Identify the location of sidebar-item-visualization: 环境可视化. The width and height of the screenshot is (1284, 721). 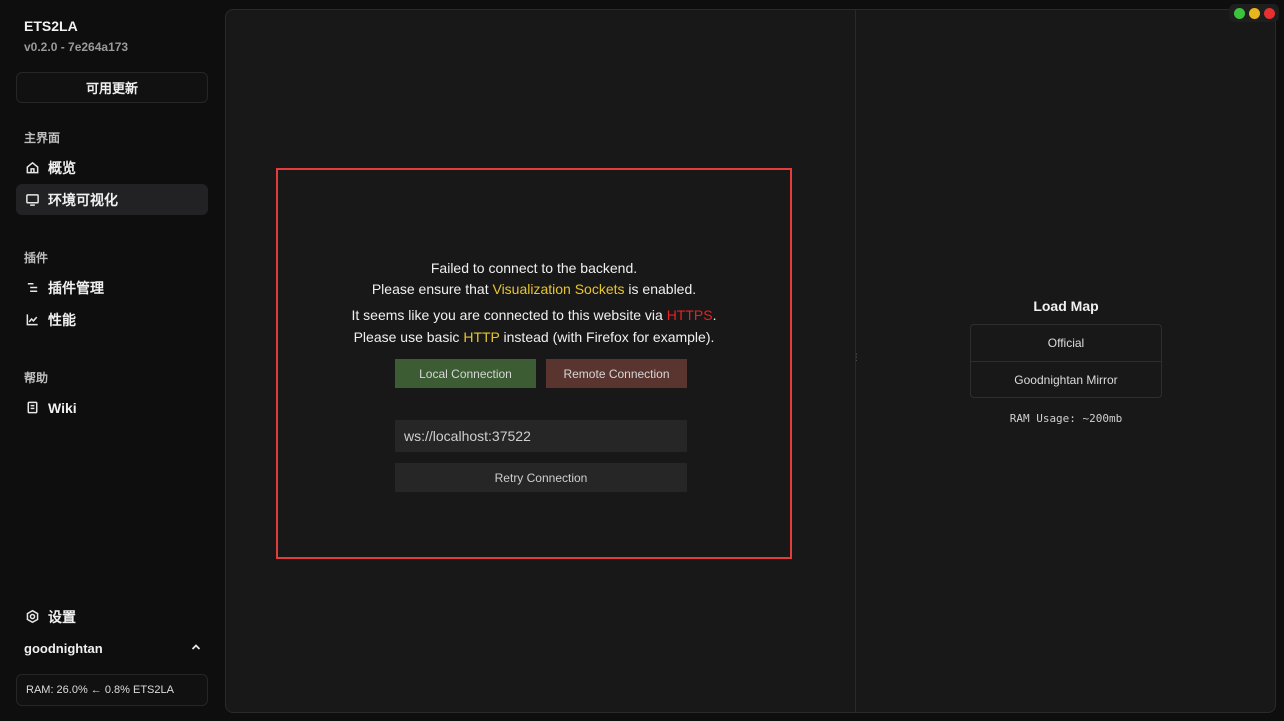
(112, 199).